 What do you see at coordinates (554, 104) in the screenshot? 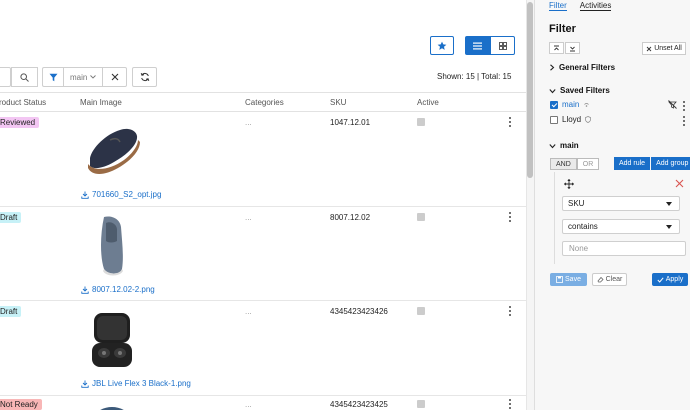
I see `saved-filter-main-checkbox` at bounding box center [554, 104].